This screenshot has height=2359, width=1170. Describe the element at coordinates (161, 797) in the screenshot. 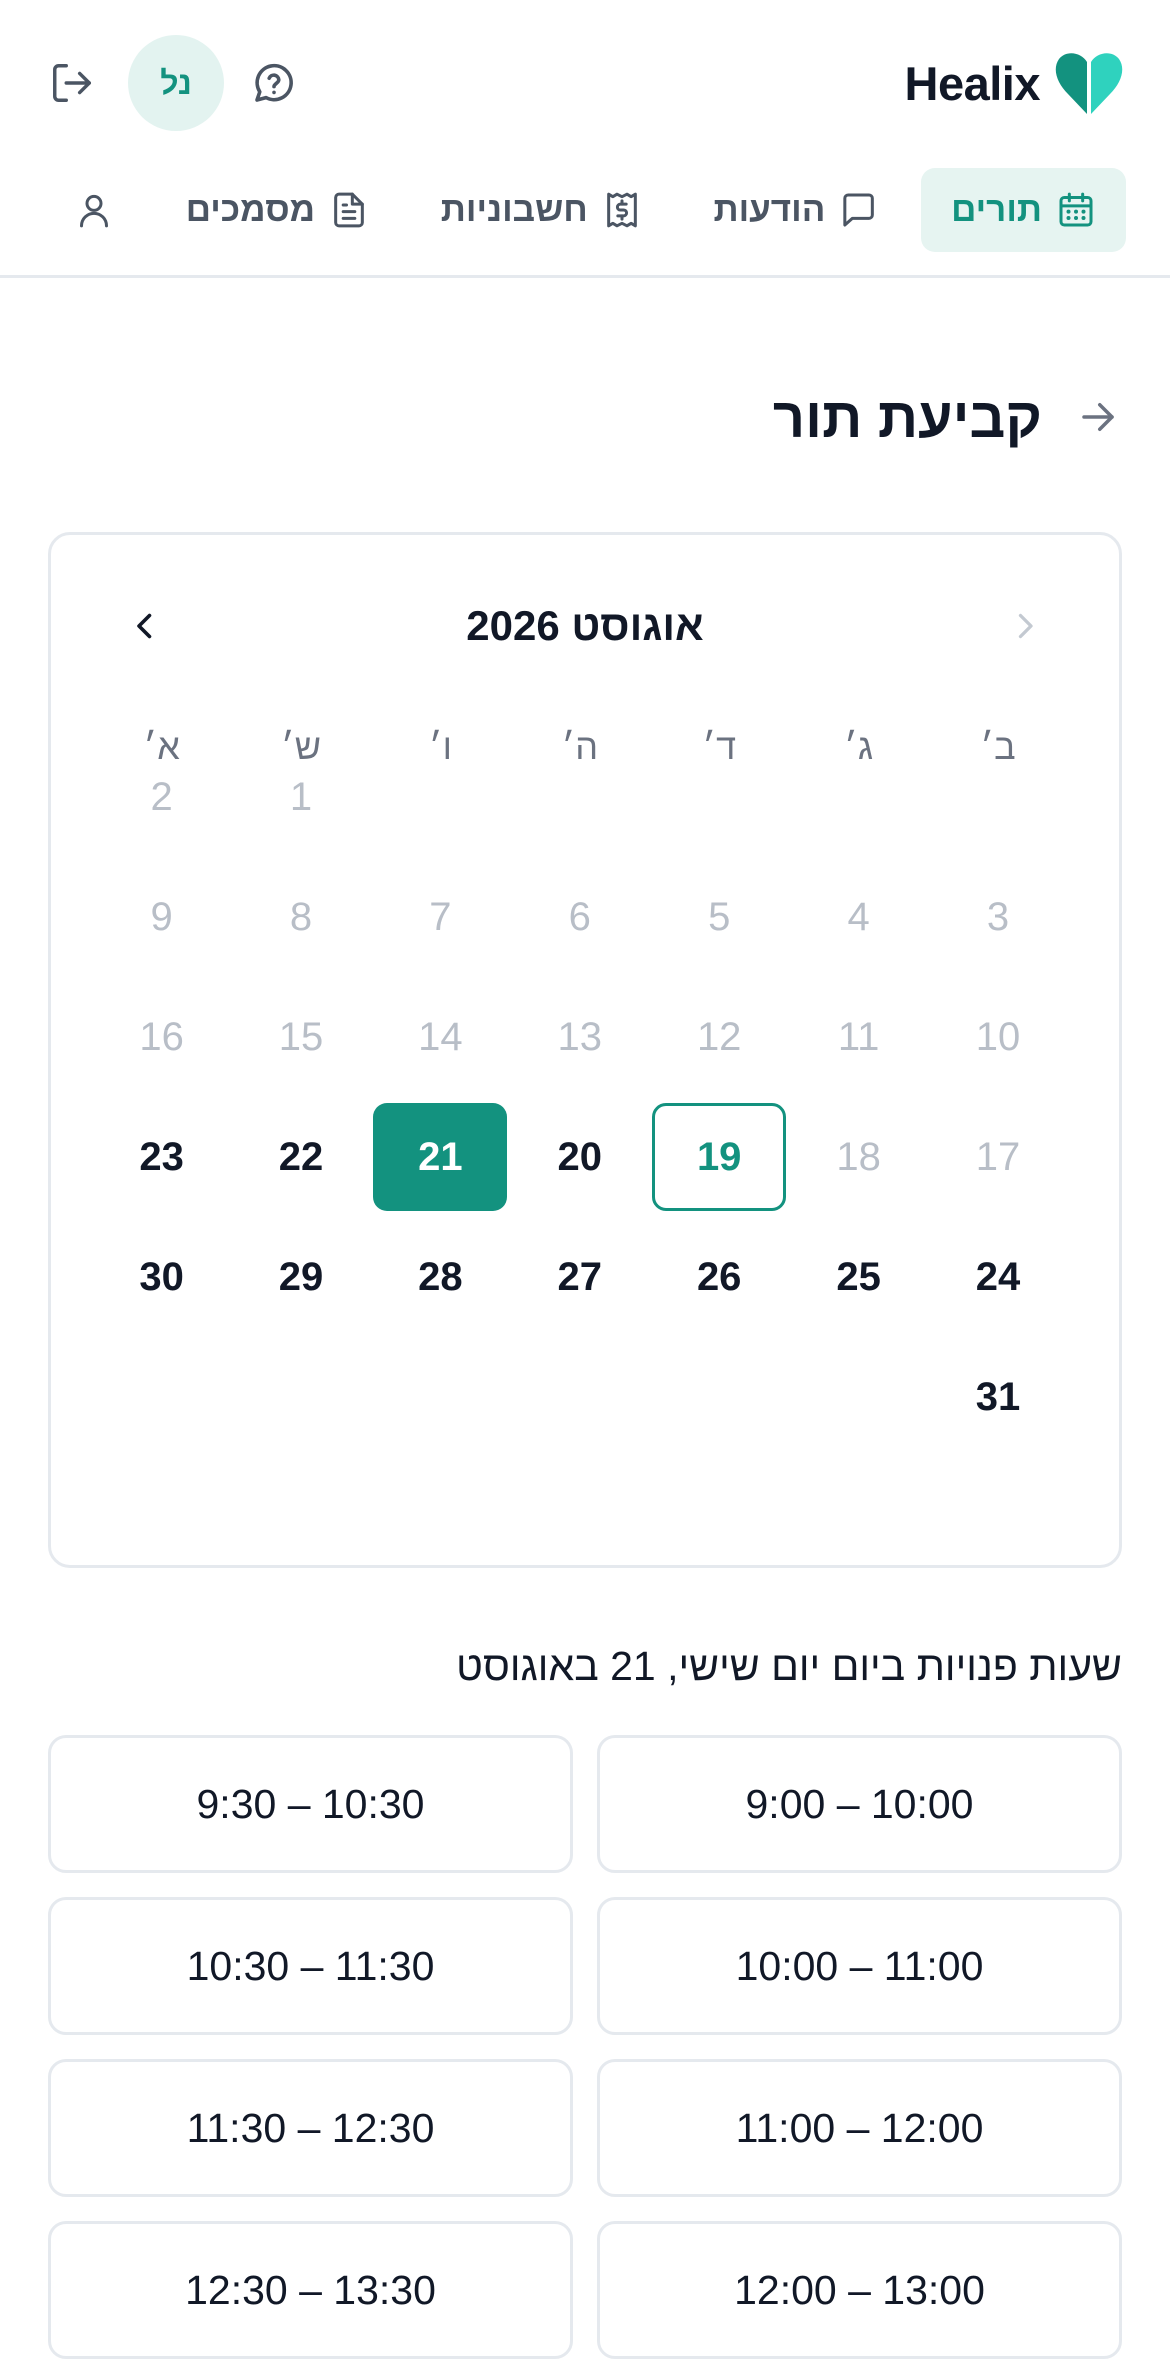

I see `calendar-day: 2` at that location.